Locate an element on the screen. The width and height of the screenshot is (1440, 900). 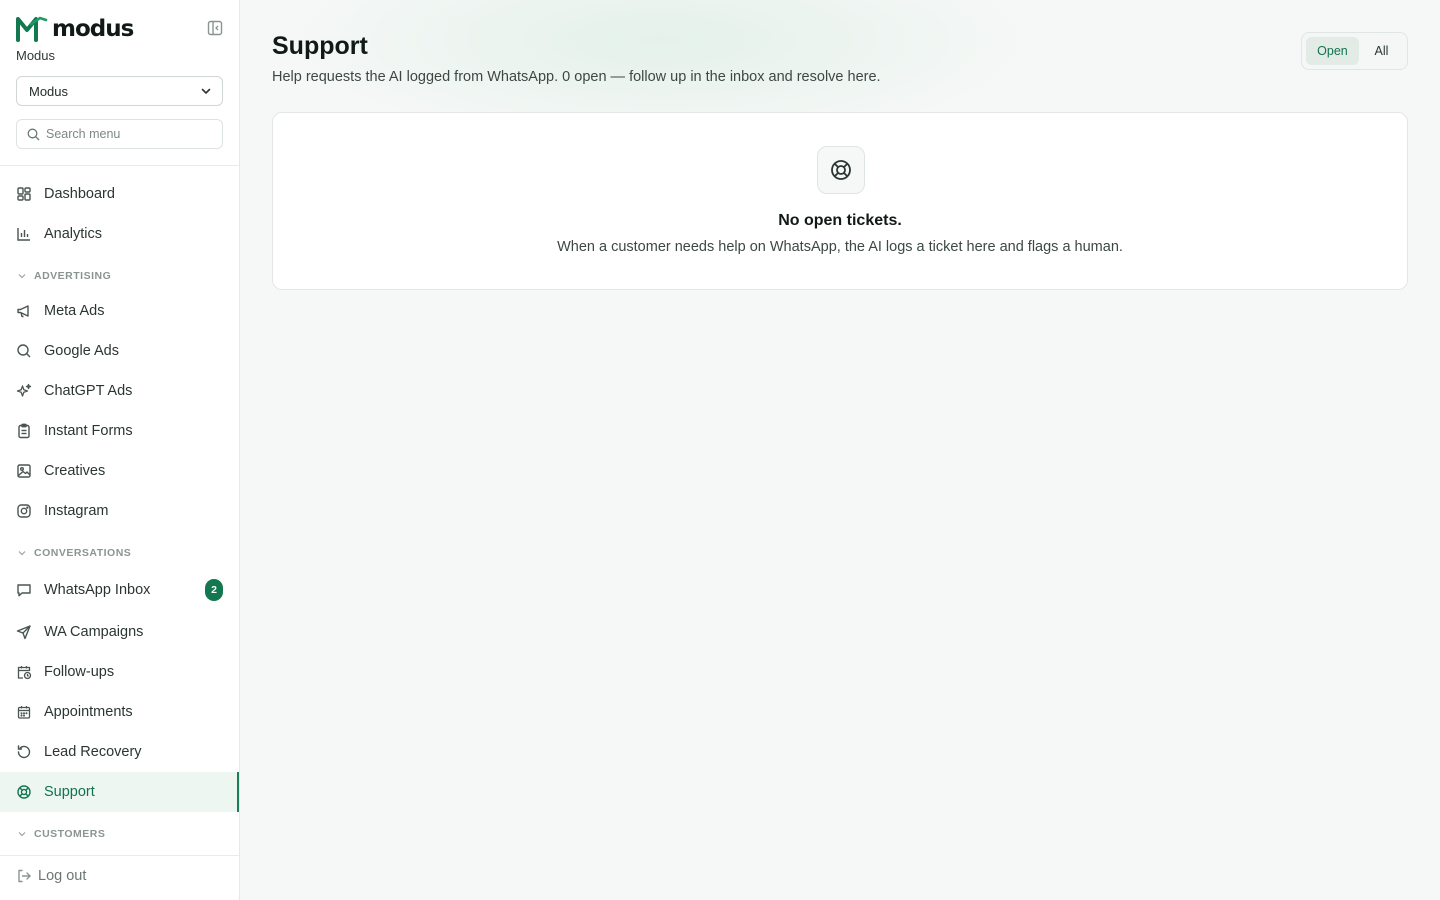
bar-chart-icon is located at coordinates (24, 234).